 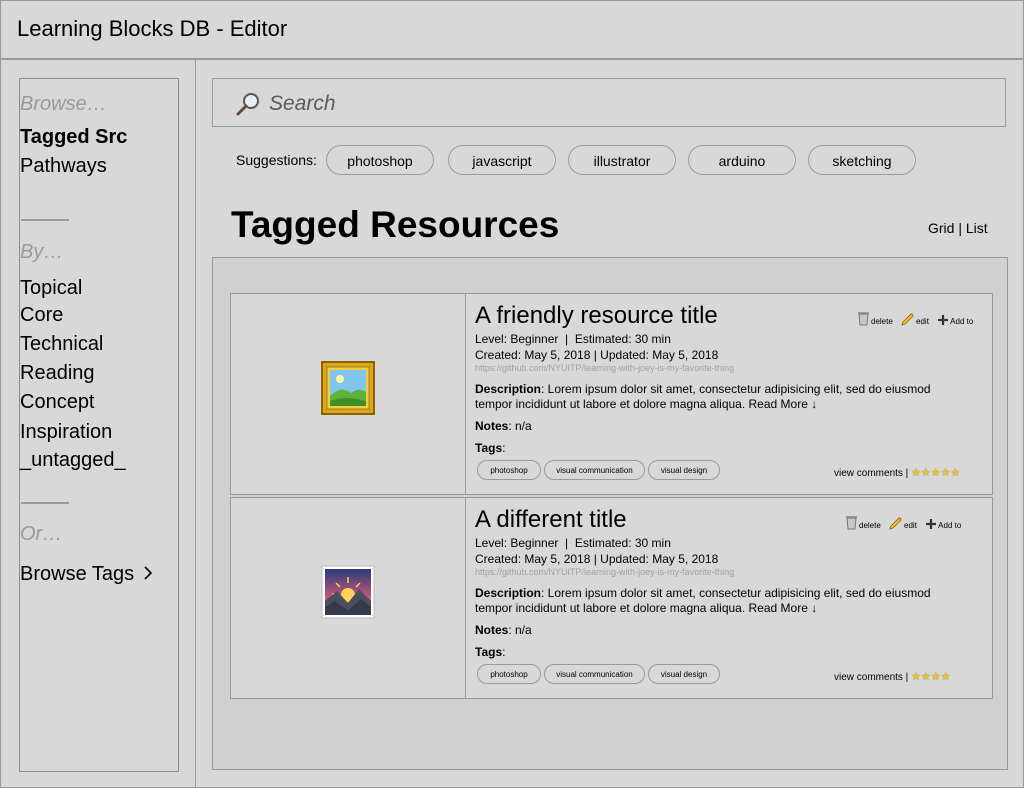 I want to click on suggestion-chip: illustrator, so click(x=622, y=160).